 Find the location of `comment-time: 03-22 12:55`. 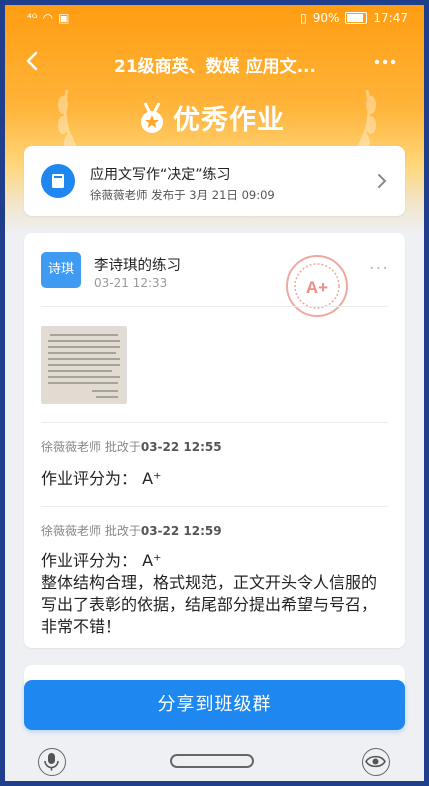

comment-time: 03-22 12:55 is located at coordinates (181, 447).